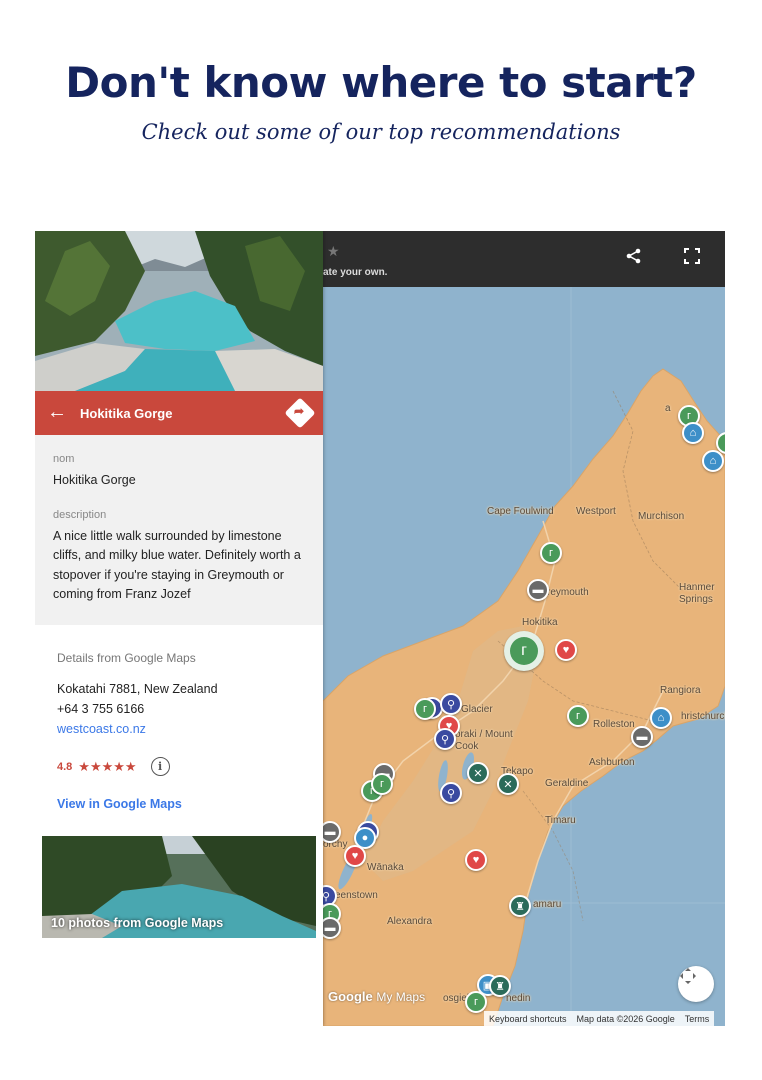  I want to click on move-arrows-icon, so click(688, 976).